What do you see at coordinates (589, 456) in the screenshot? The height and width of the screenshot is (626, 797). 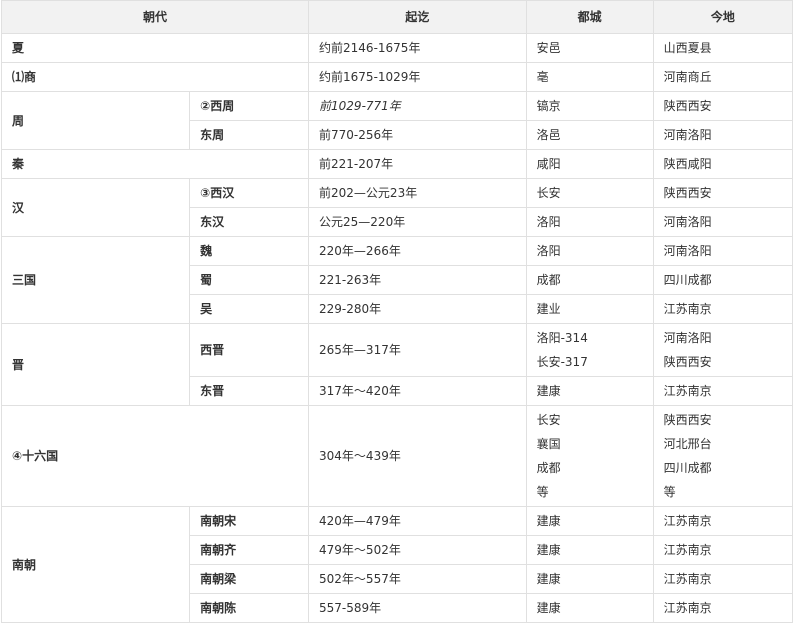 I see `capital-cell: 长安 襄国 成都 等` at bounding box center [589, 456].